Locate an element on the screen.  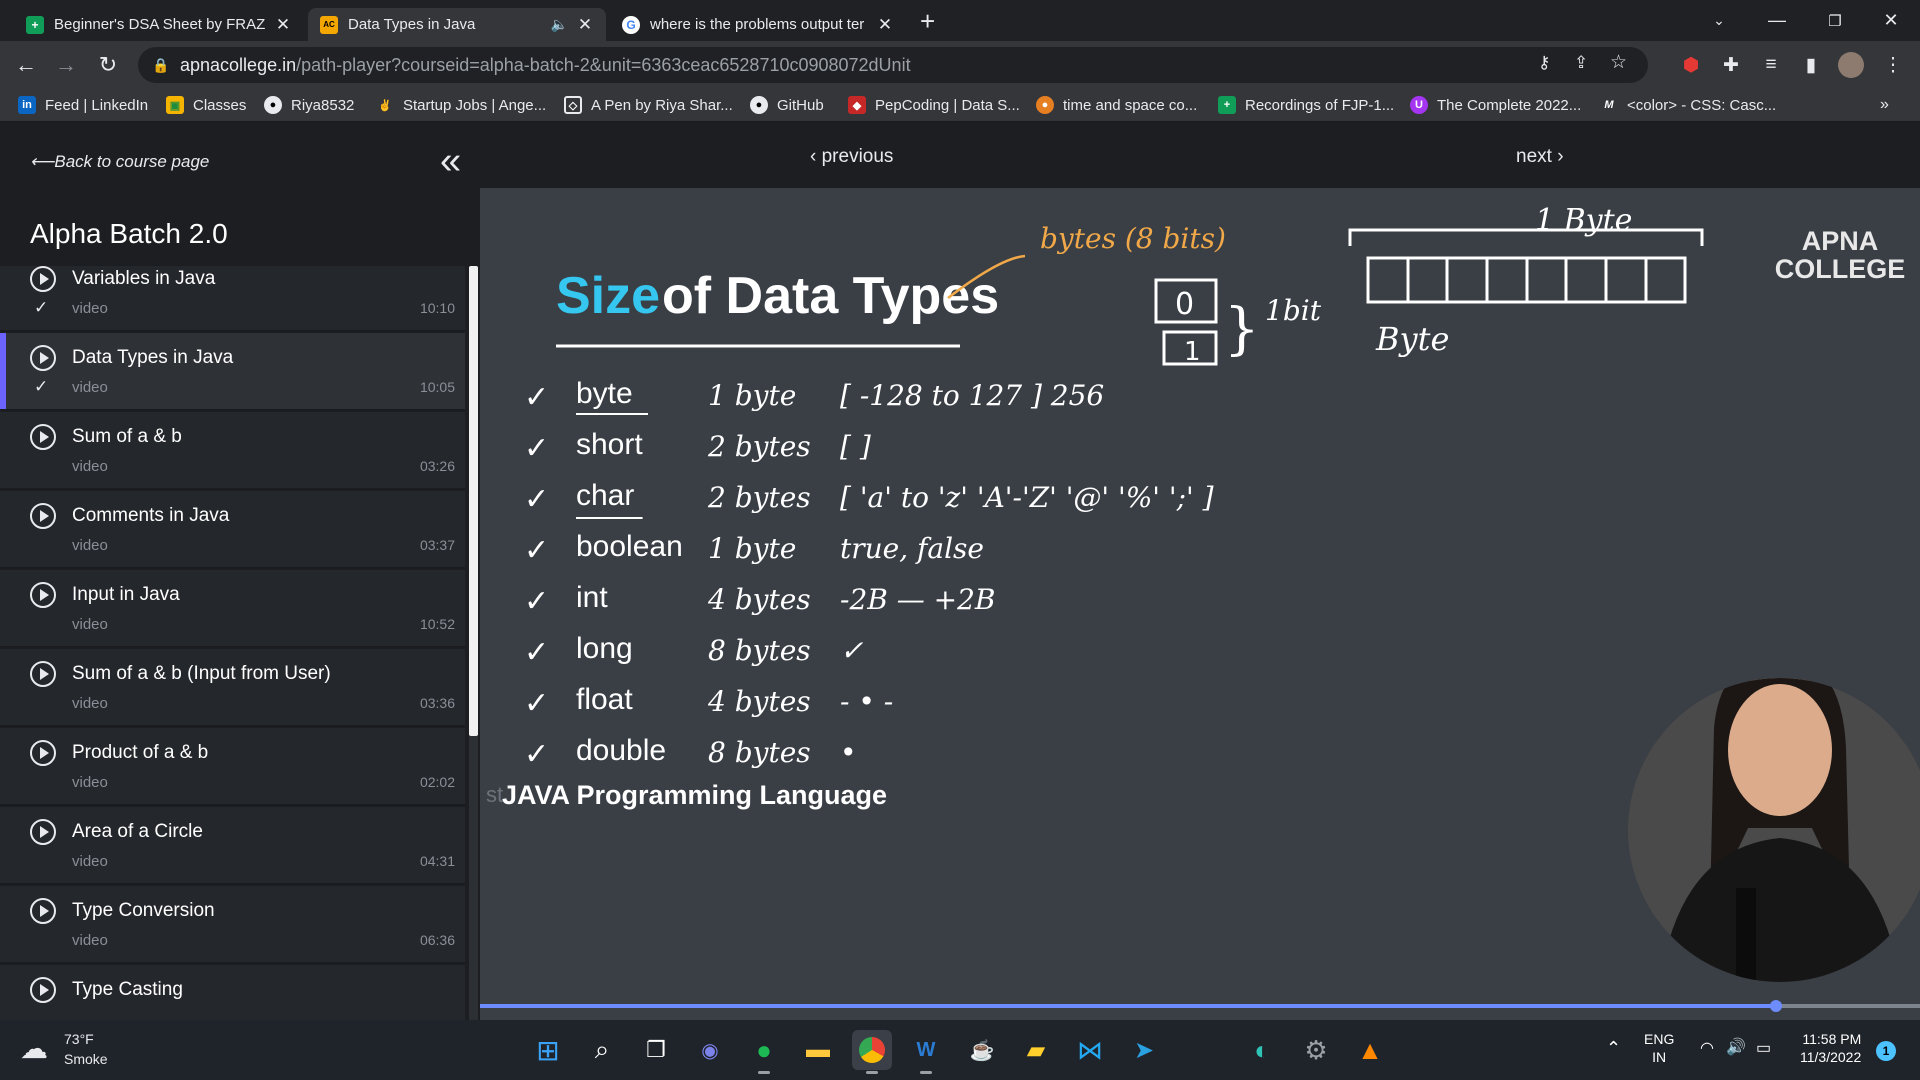
show-hidden-icons-icon: ⌃ is located at coordinates (1613, 1048).